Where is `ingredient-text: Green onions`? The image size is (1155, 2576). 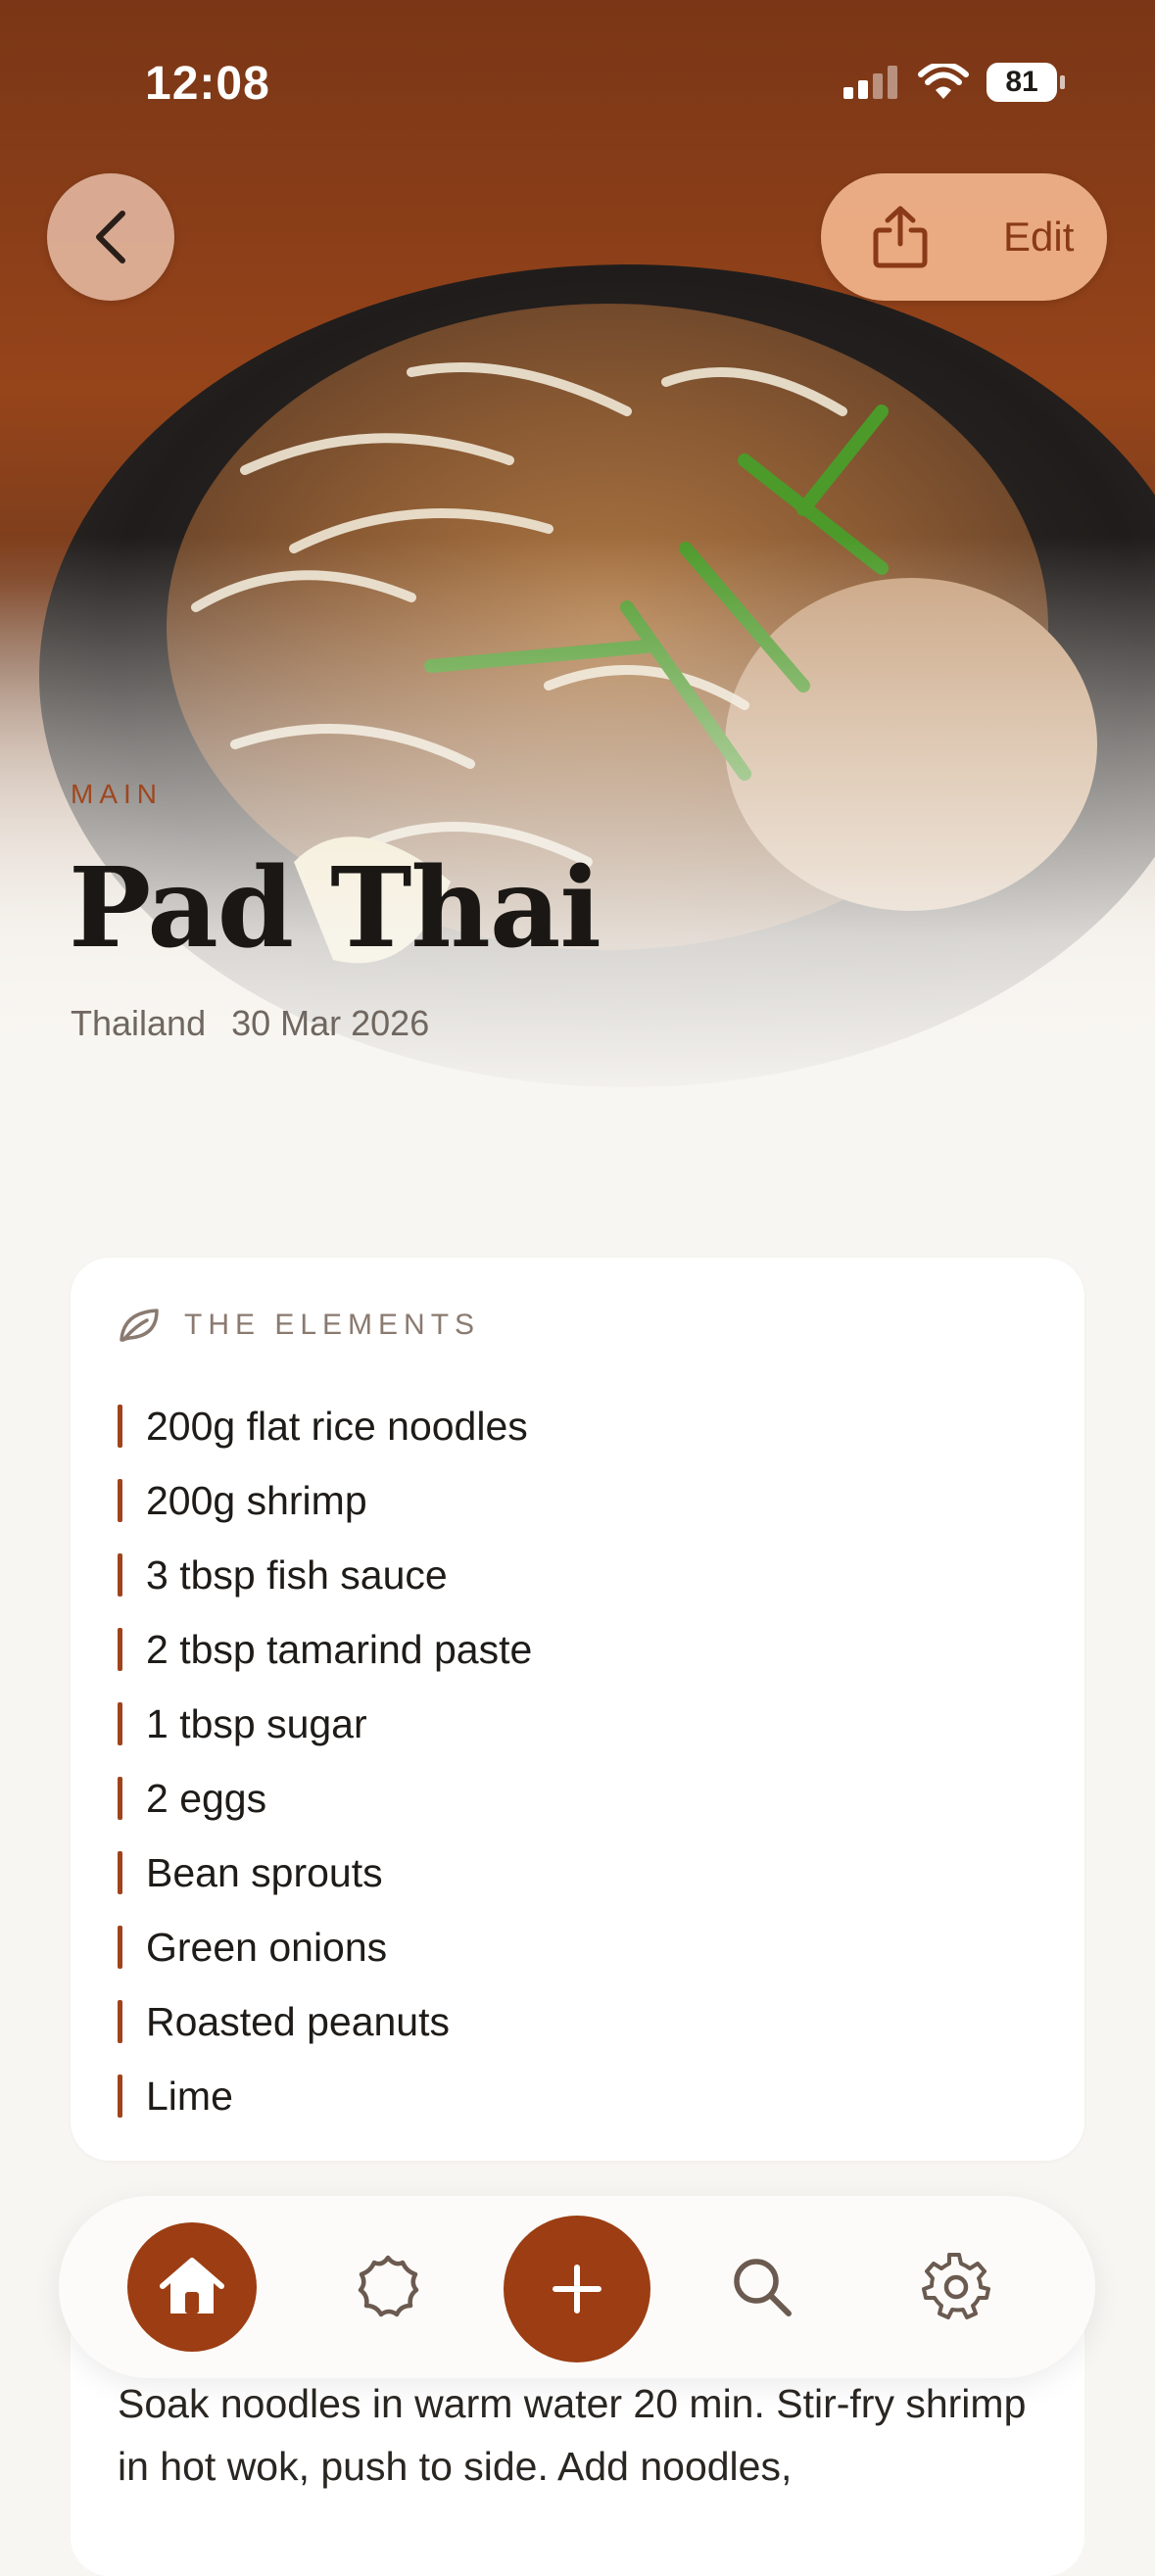 ingredient-text: Green onions is located at coordinates (267, 1947).